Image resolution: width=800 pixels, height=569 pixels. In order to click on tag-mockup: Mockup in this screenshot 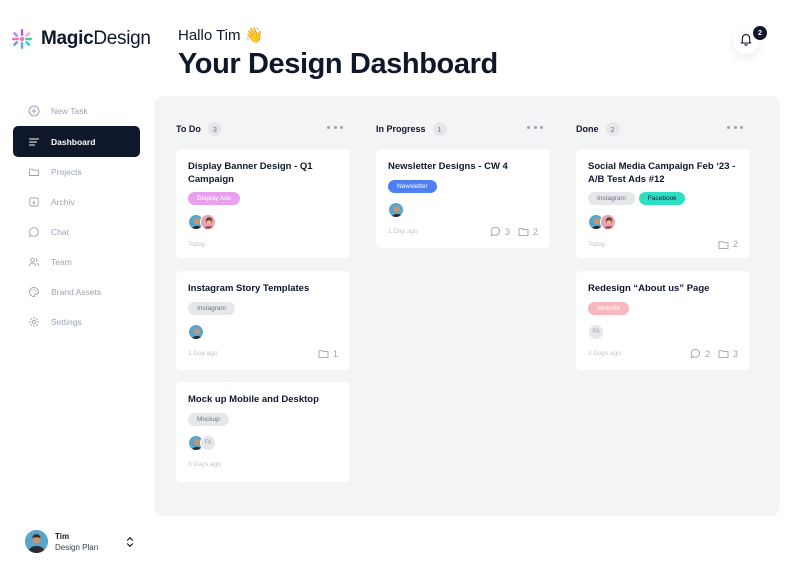, I will do `click(208, 419)`.